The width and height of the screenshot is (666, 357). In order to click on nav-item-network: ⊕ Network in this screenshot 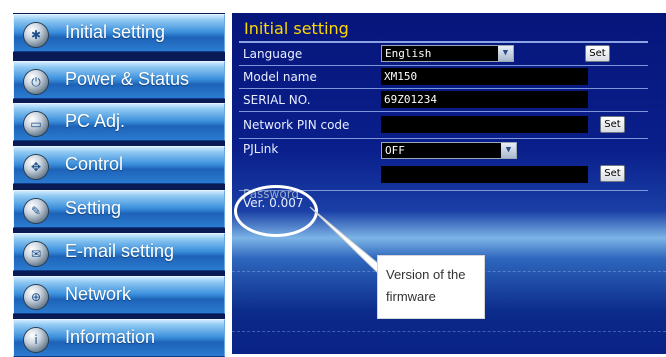, I will do `click(119, 295)`.